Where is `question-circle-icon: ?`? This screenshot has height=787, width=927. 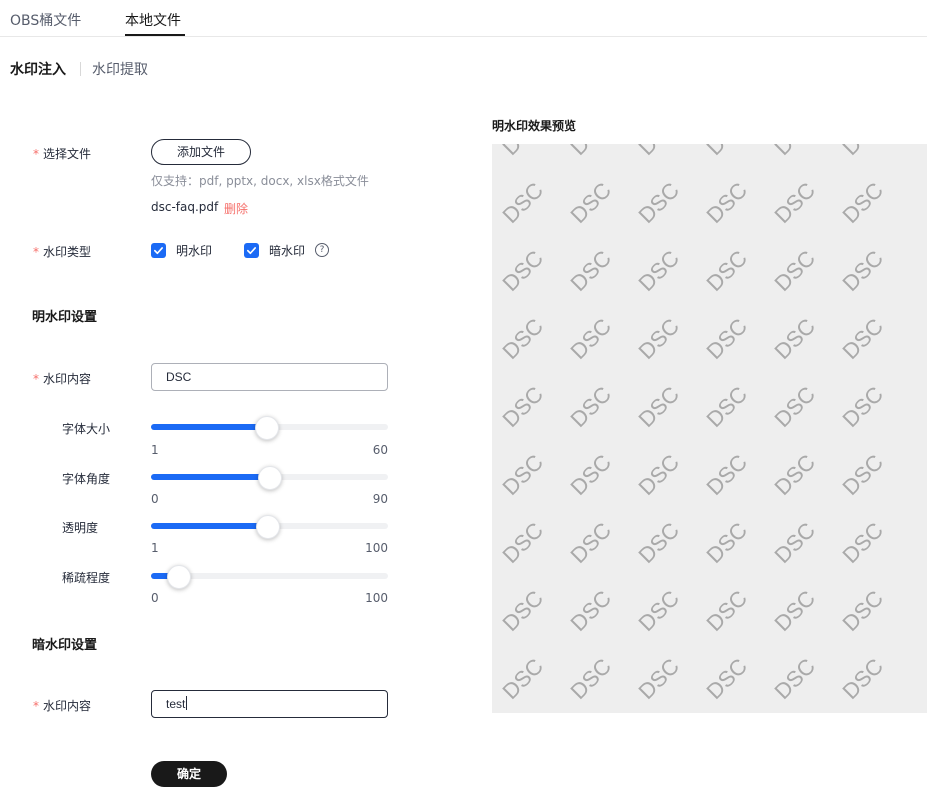
question-circle-icon: ? is located at coordinates (322, 250).